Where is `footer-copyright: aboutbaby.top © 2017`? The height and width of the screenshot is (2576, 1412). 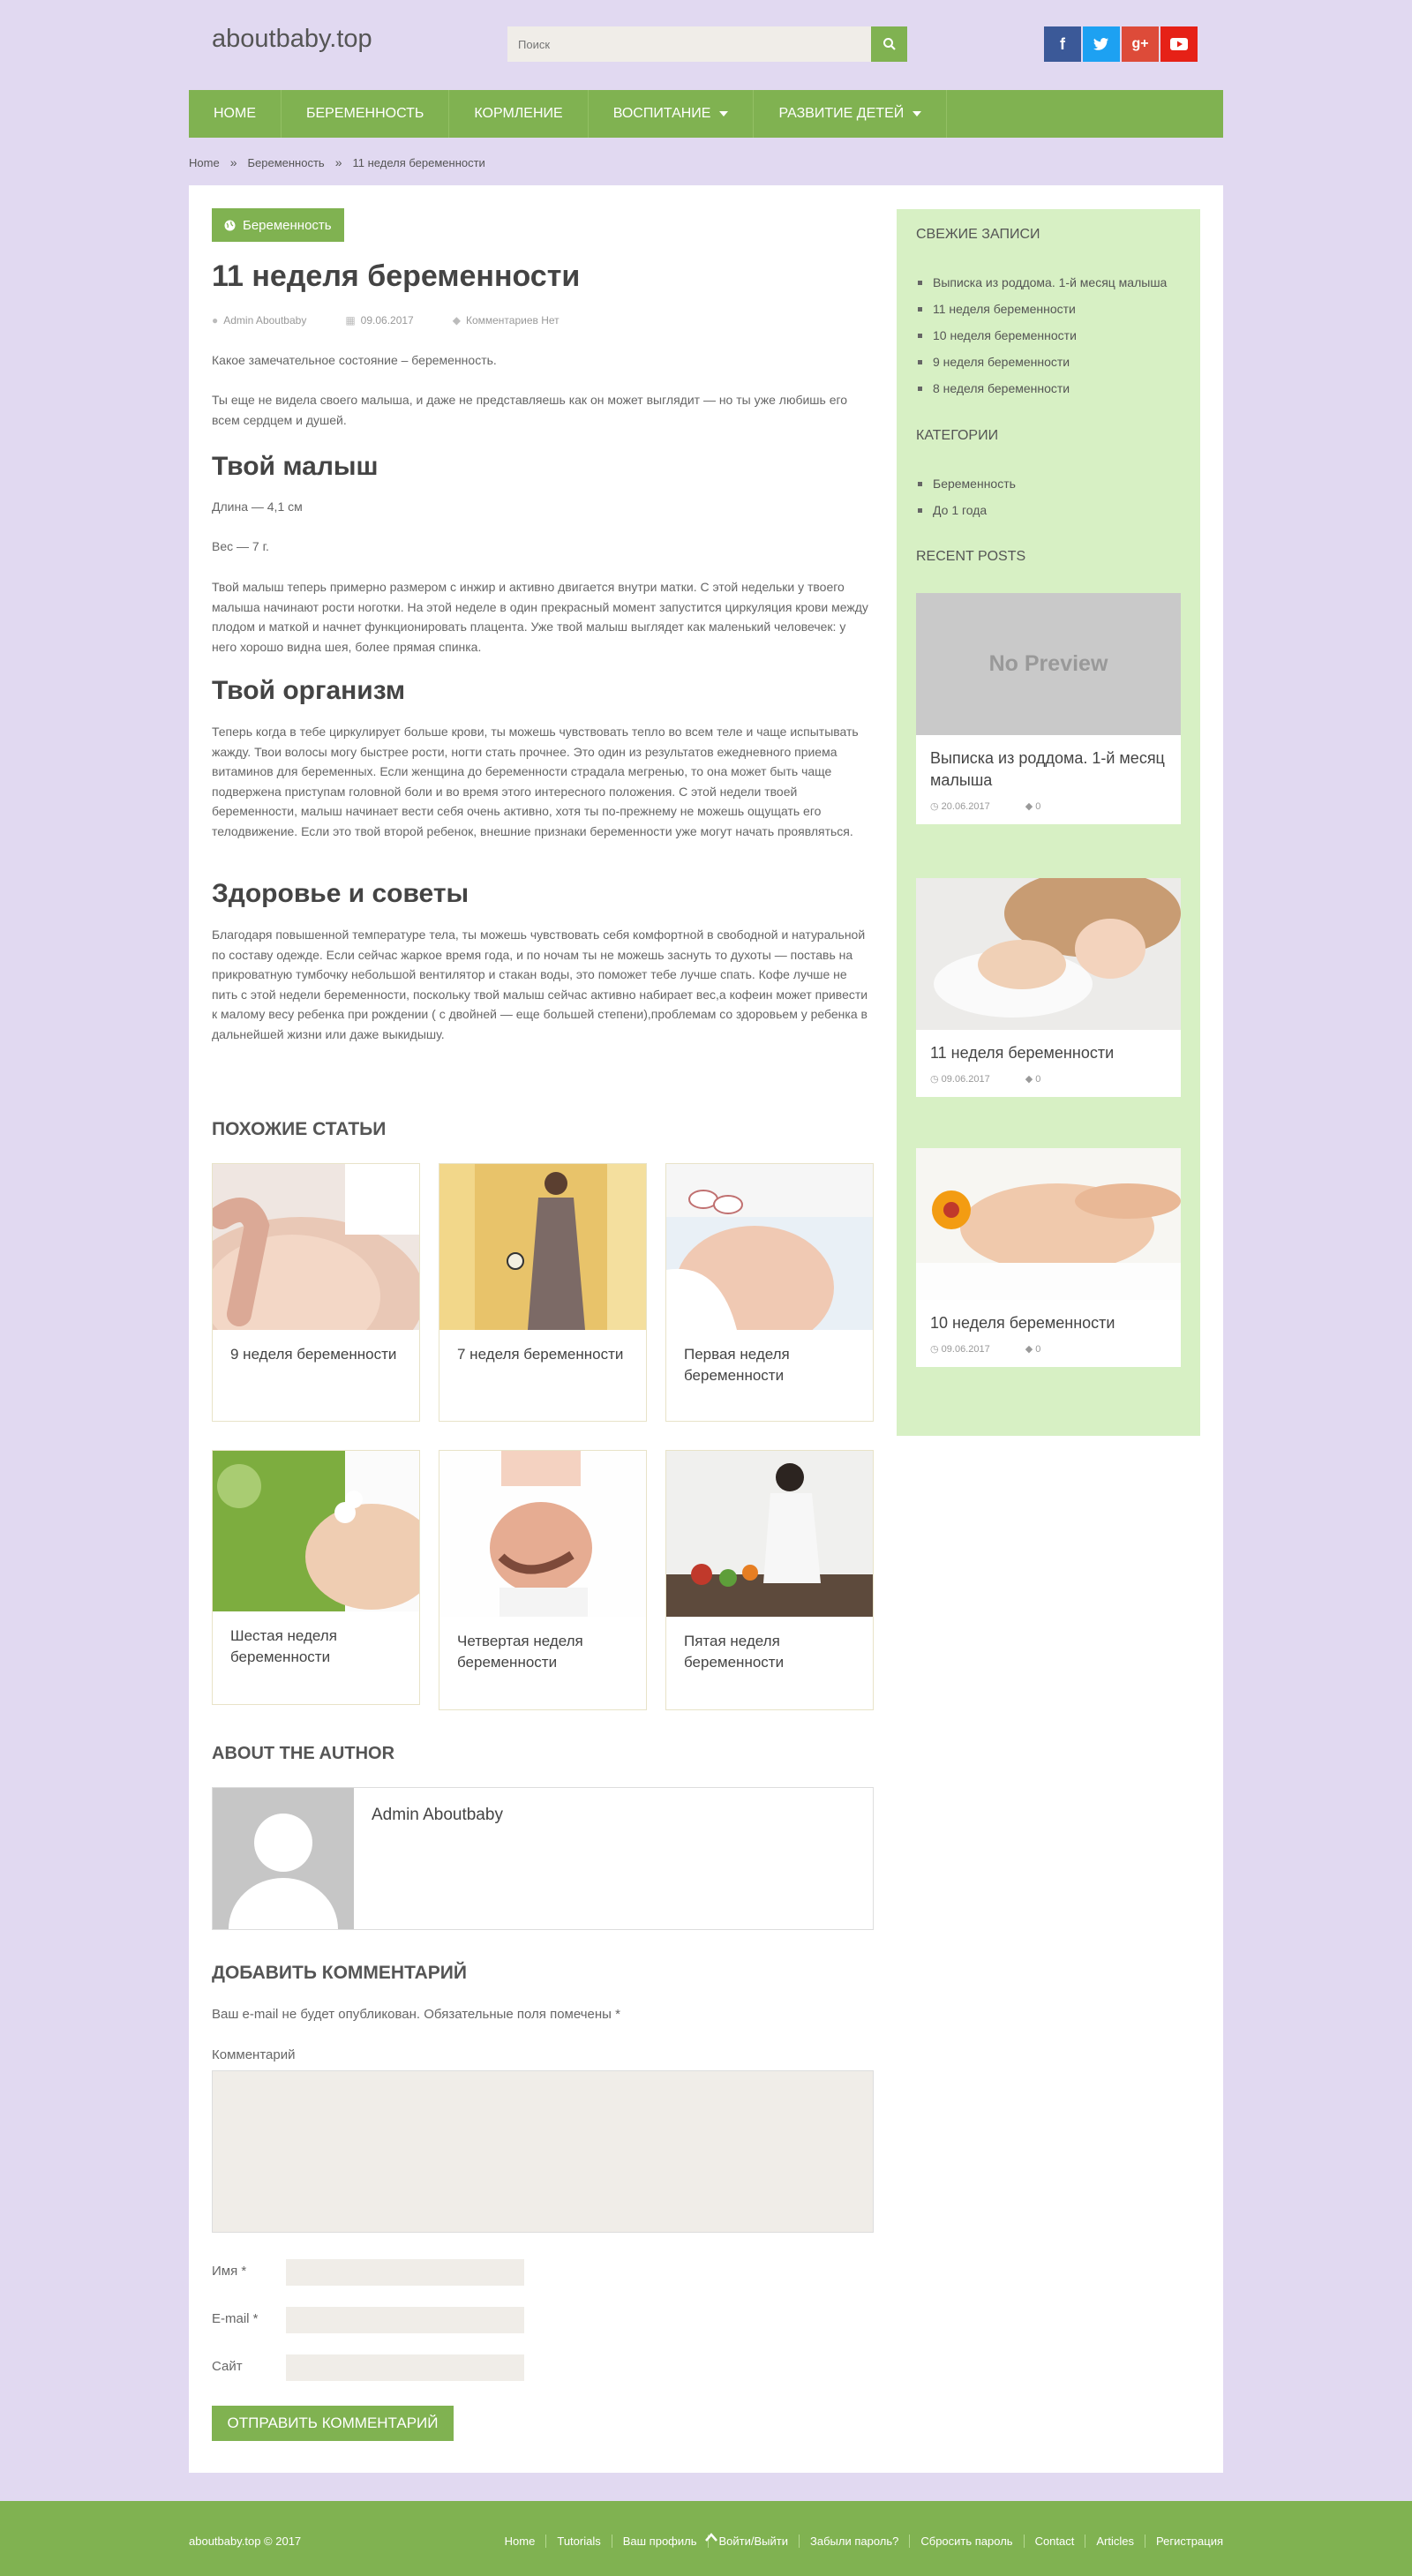 footer-copyright: aboutbaby.top © 2017 is located at coordinates (245, 2541).